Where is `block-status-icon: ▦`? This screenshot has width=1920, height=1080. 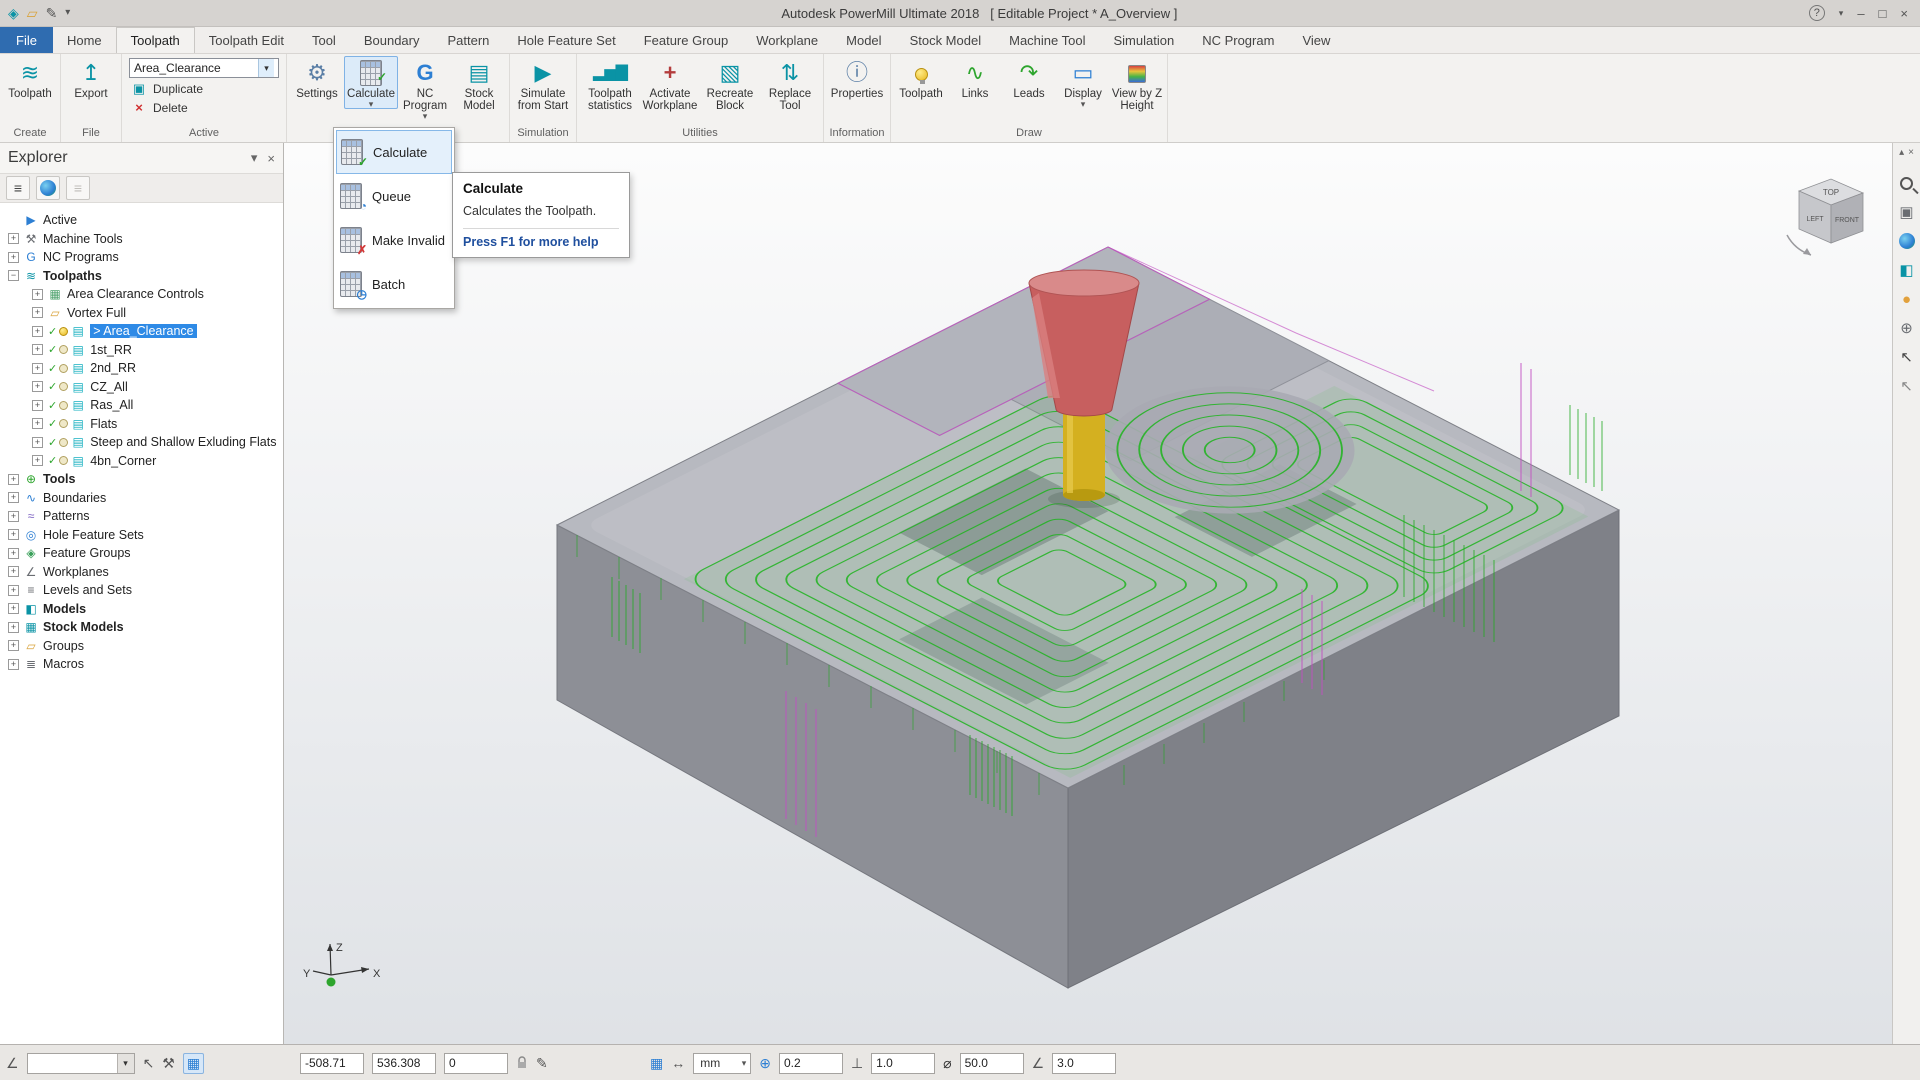
block-status-icon: ▦ is located at coordinates (656, 1063).